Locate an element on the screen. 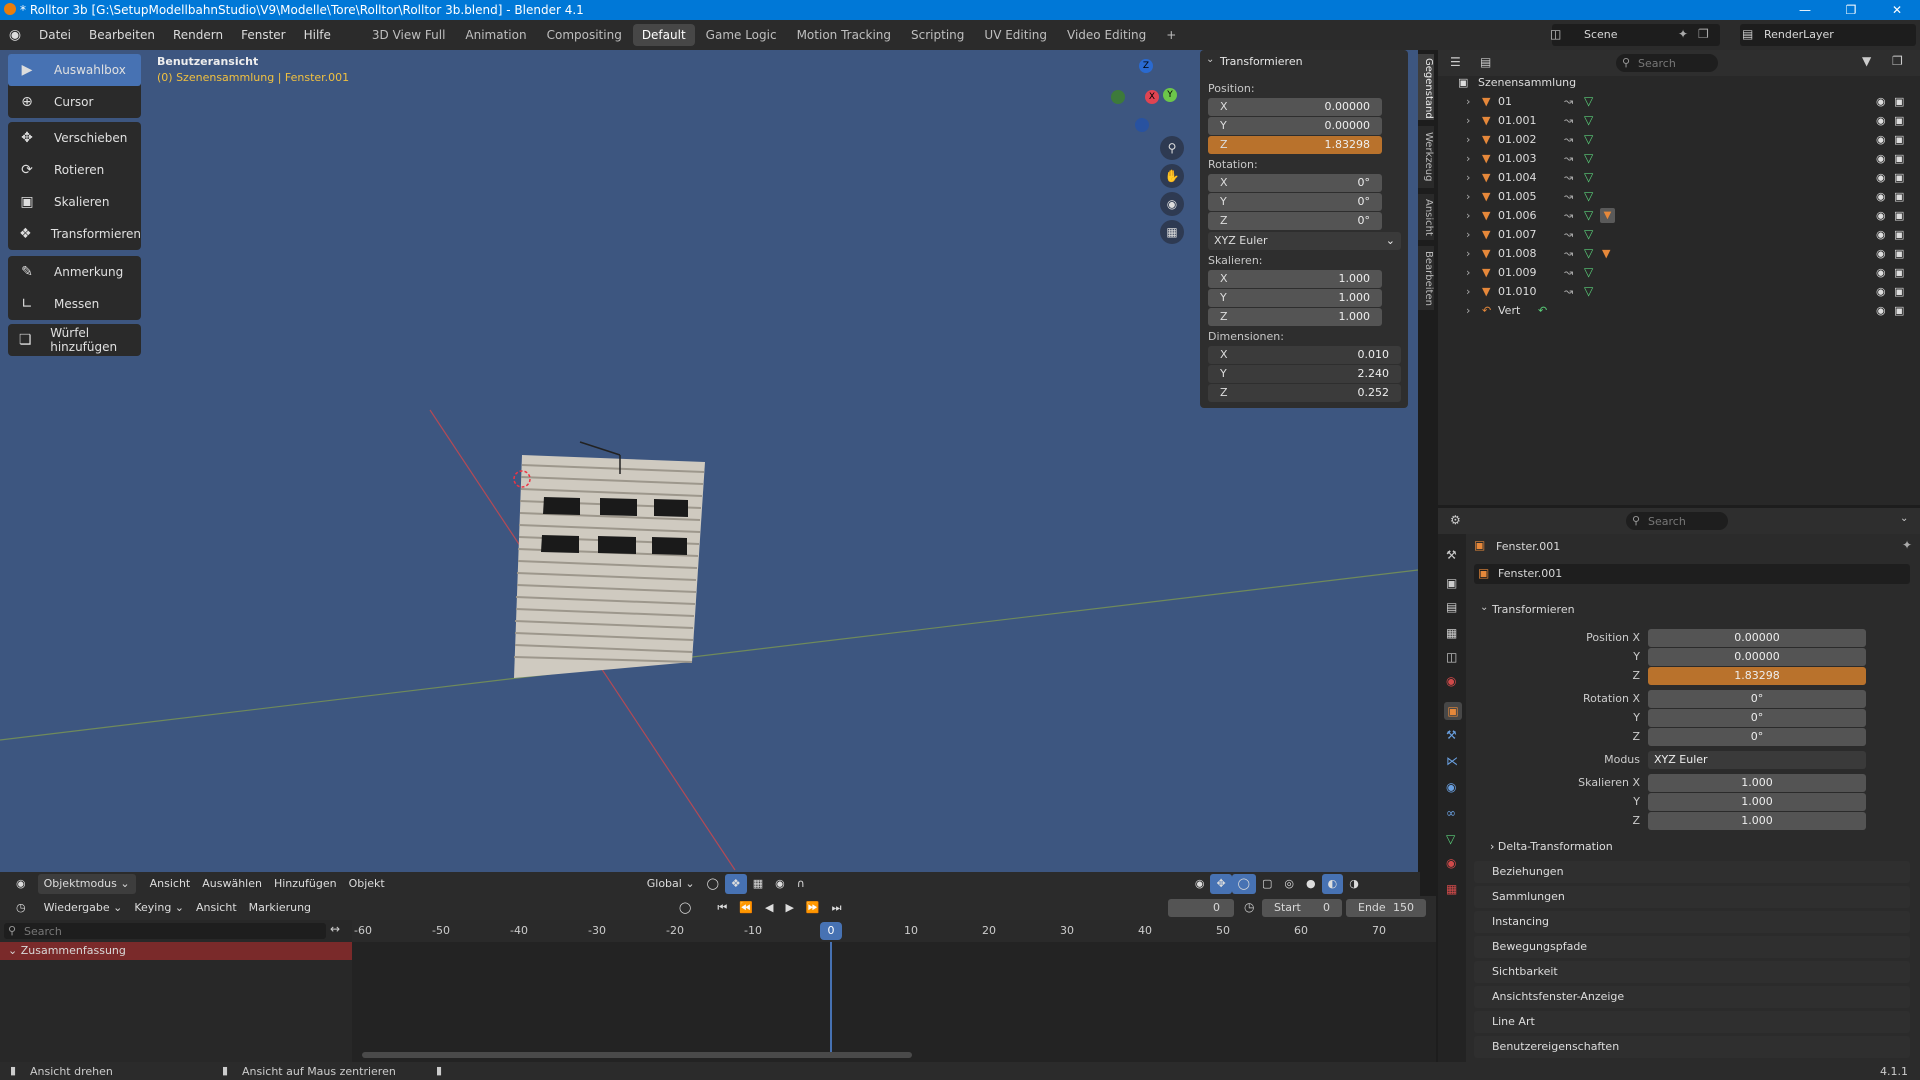  prop-scale-y: 1.000 is located at coordinates (1757, 802).